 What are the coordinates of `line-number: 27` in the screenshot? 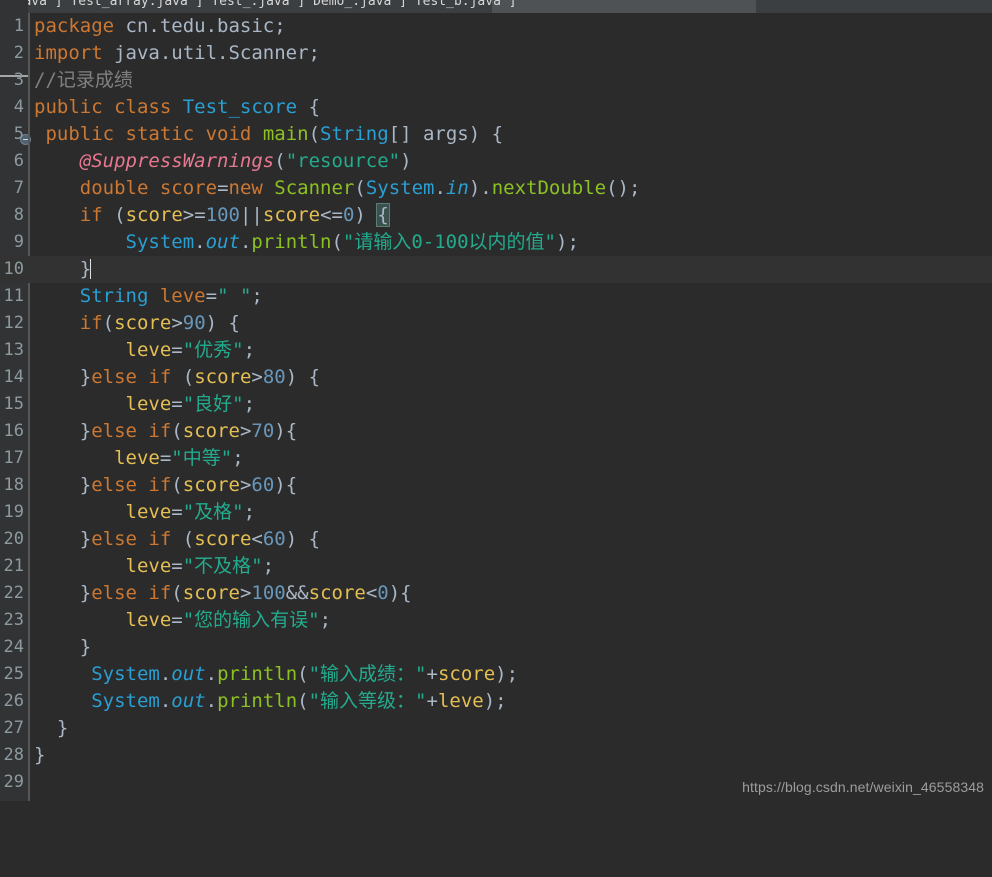 It's located at (13, 728).